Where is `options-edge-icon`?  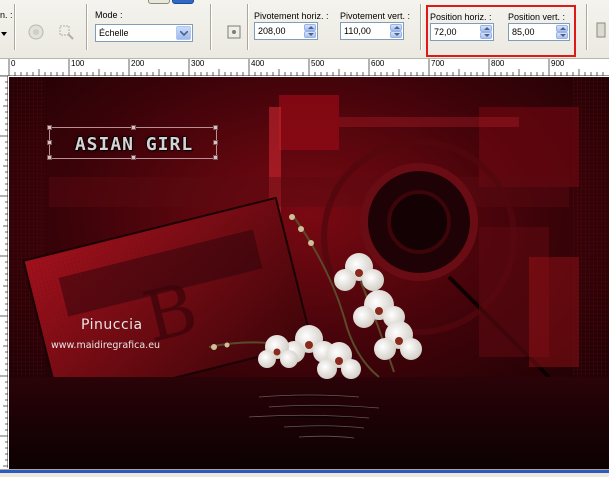
options-edge-icon is located at coordinates (601, 30).